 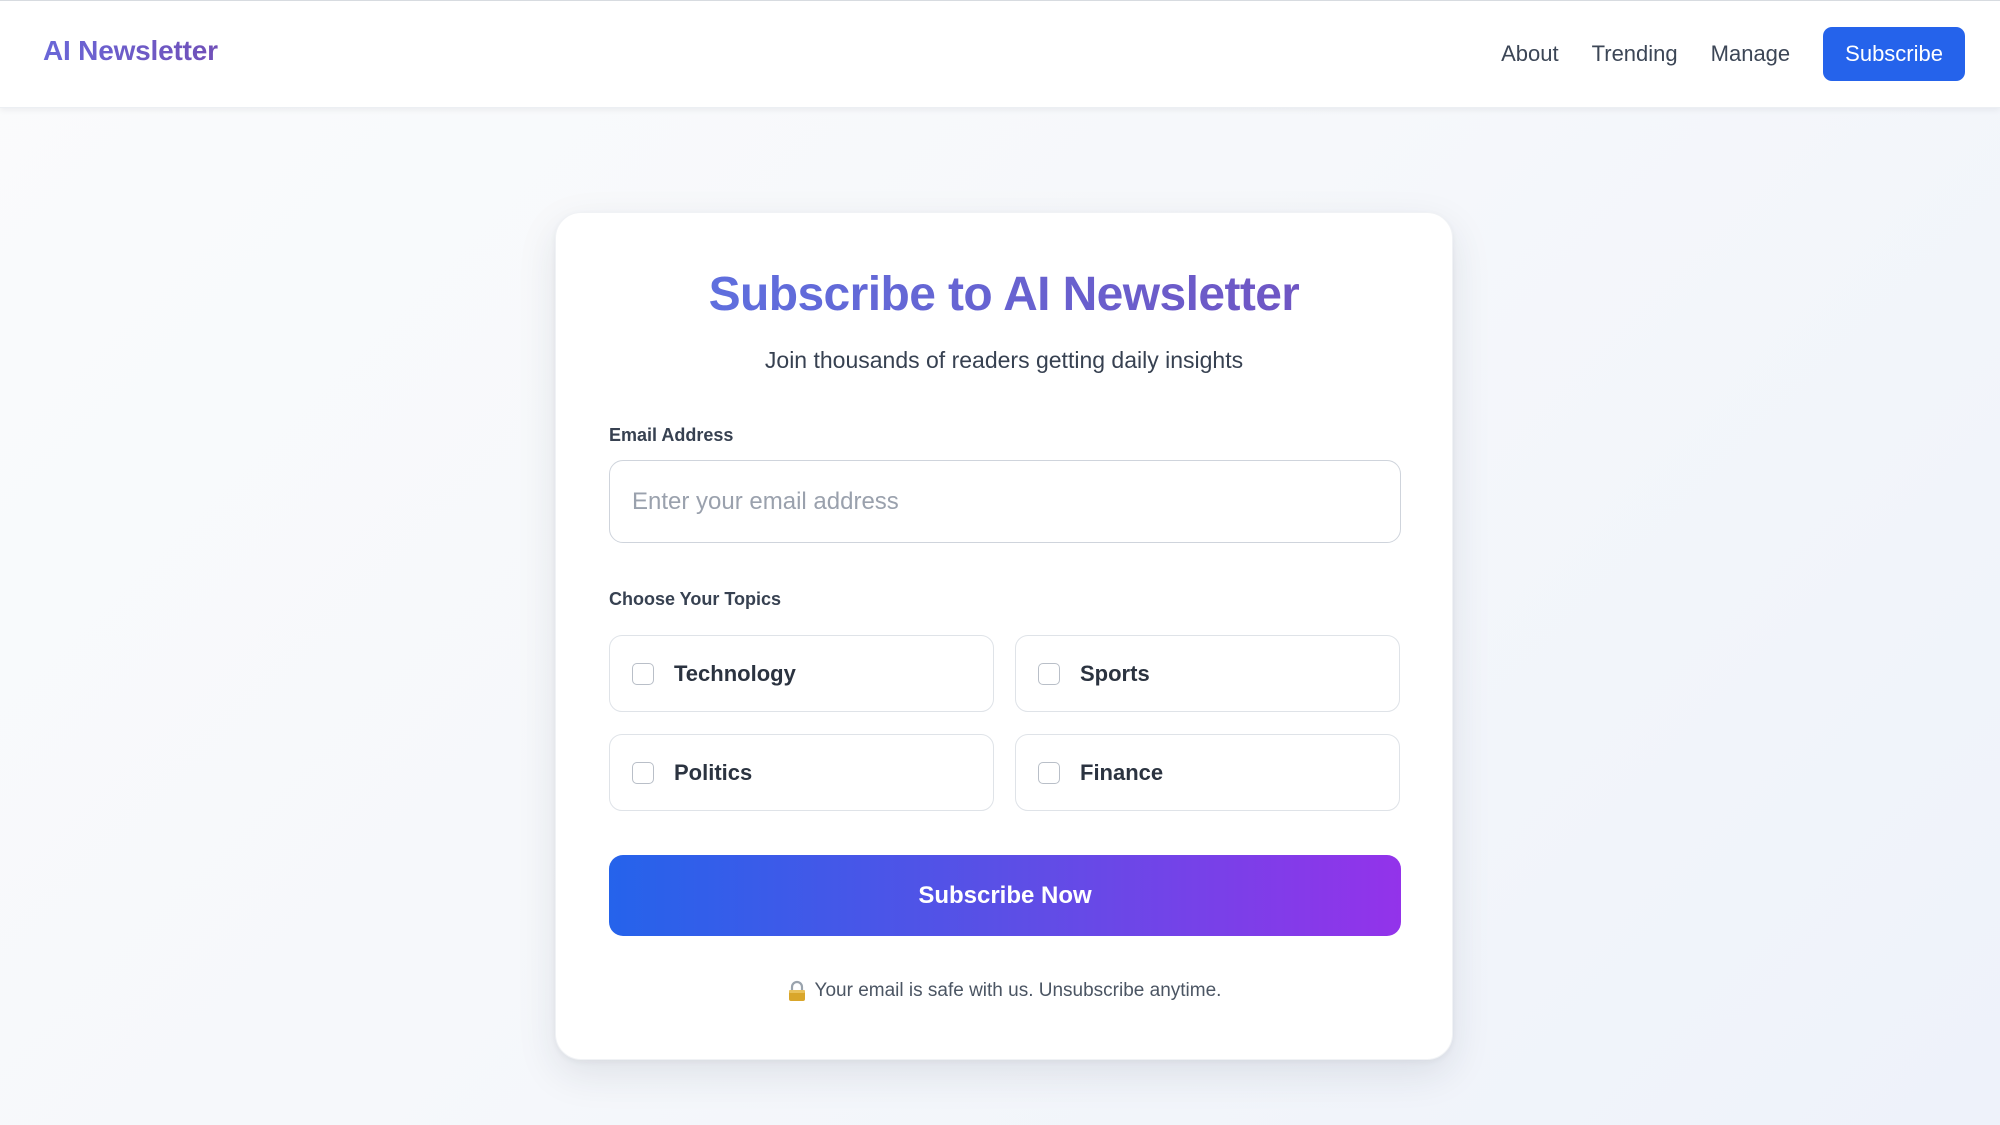 I want to click on topic-label: Politics, so click(x=713, y=772).